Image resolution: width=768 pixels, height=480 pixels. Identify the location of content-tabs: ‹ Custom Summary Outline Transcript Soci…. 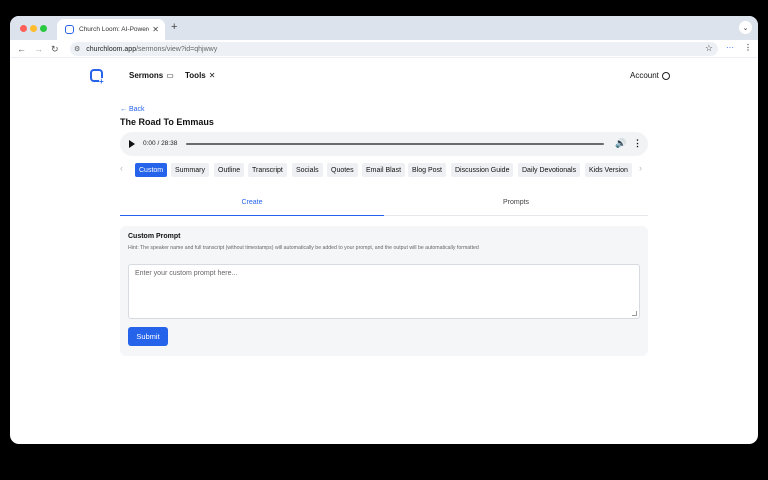
(385, 170).